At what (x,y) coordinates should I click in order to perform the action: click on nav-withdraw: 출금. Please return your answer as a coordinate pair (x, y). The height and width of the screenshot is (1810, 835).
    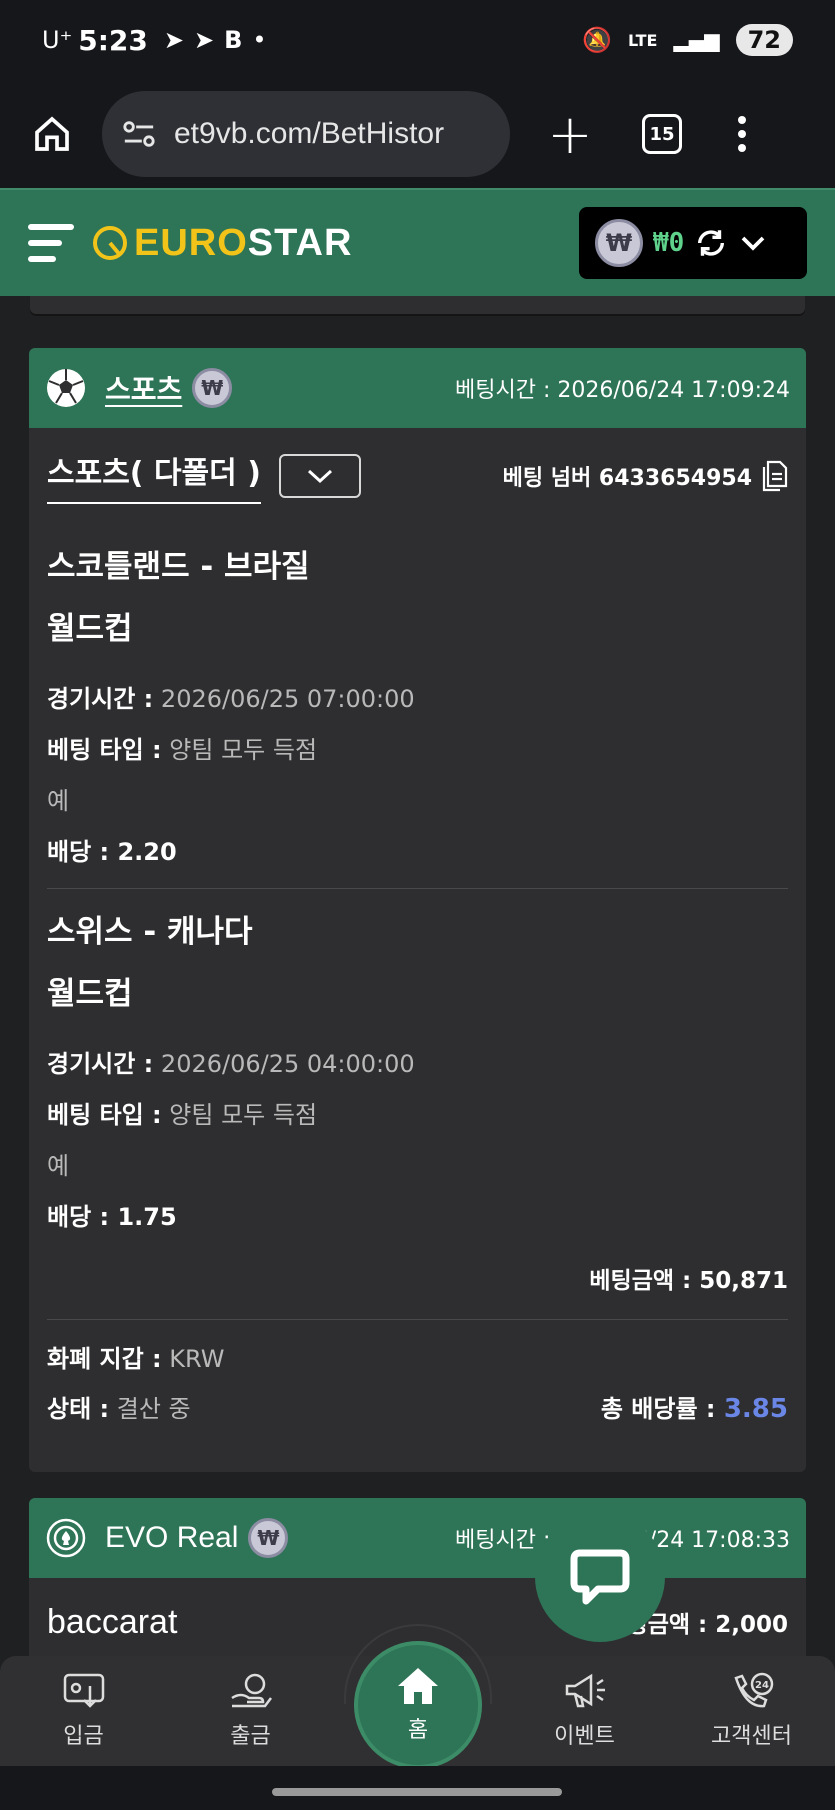
    Looking at the image, I should click on (250, 1711).